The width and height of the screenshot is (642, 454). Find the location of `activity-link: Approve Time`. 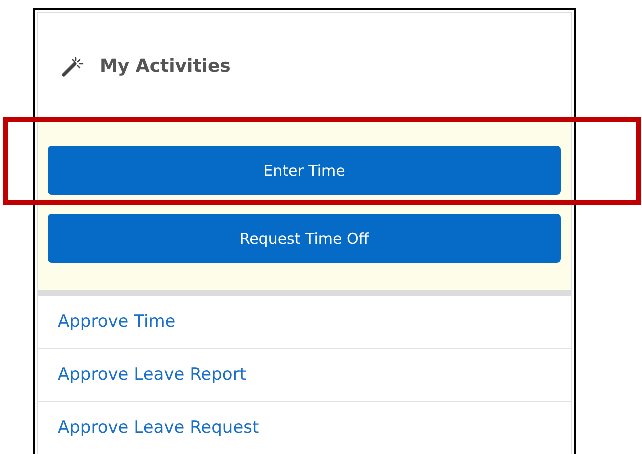

activity-link: Approve Time is located at coordinates (117, 322).